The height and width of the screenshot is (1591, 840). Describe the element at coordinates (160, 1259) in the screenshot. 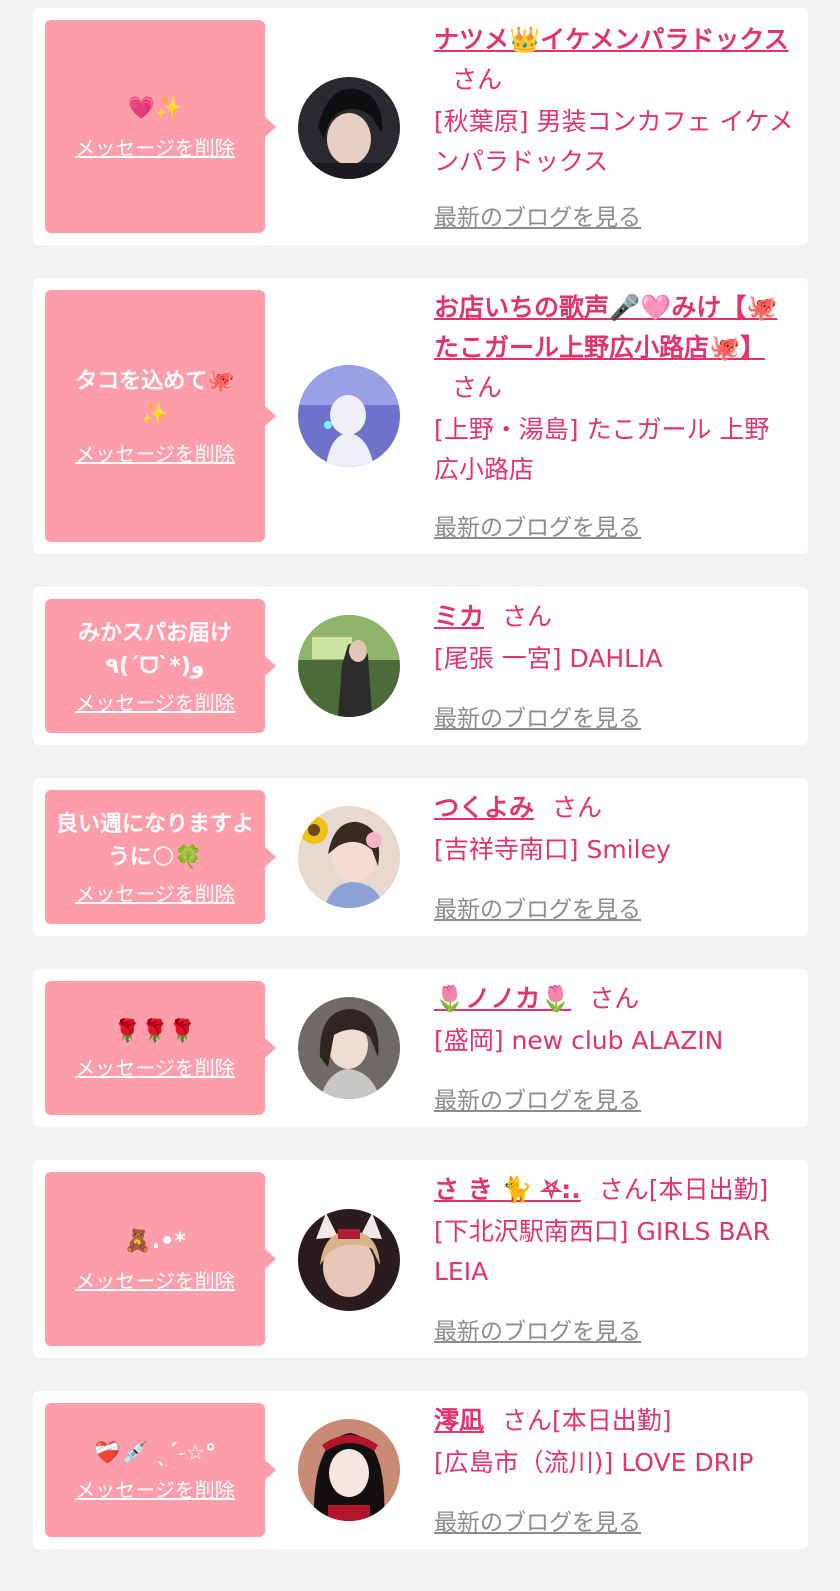

I see `message-bubble: 🧸.•* メッセージを削除` at that location.